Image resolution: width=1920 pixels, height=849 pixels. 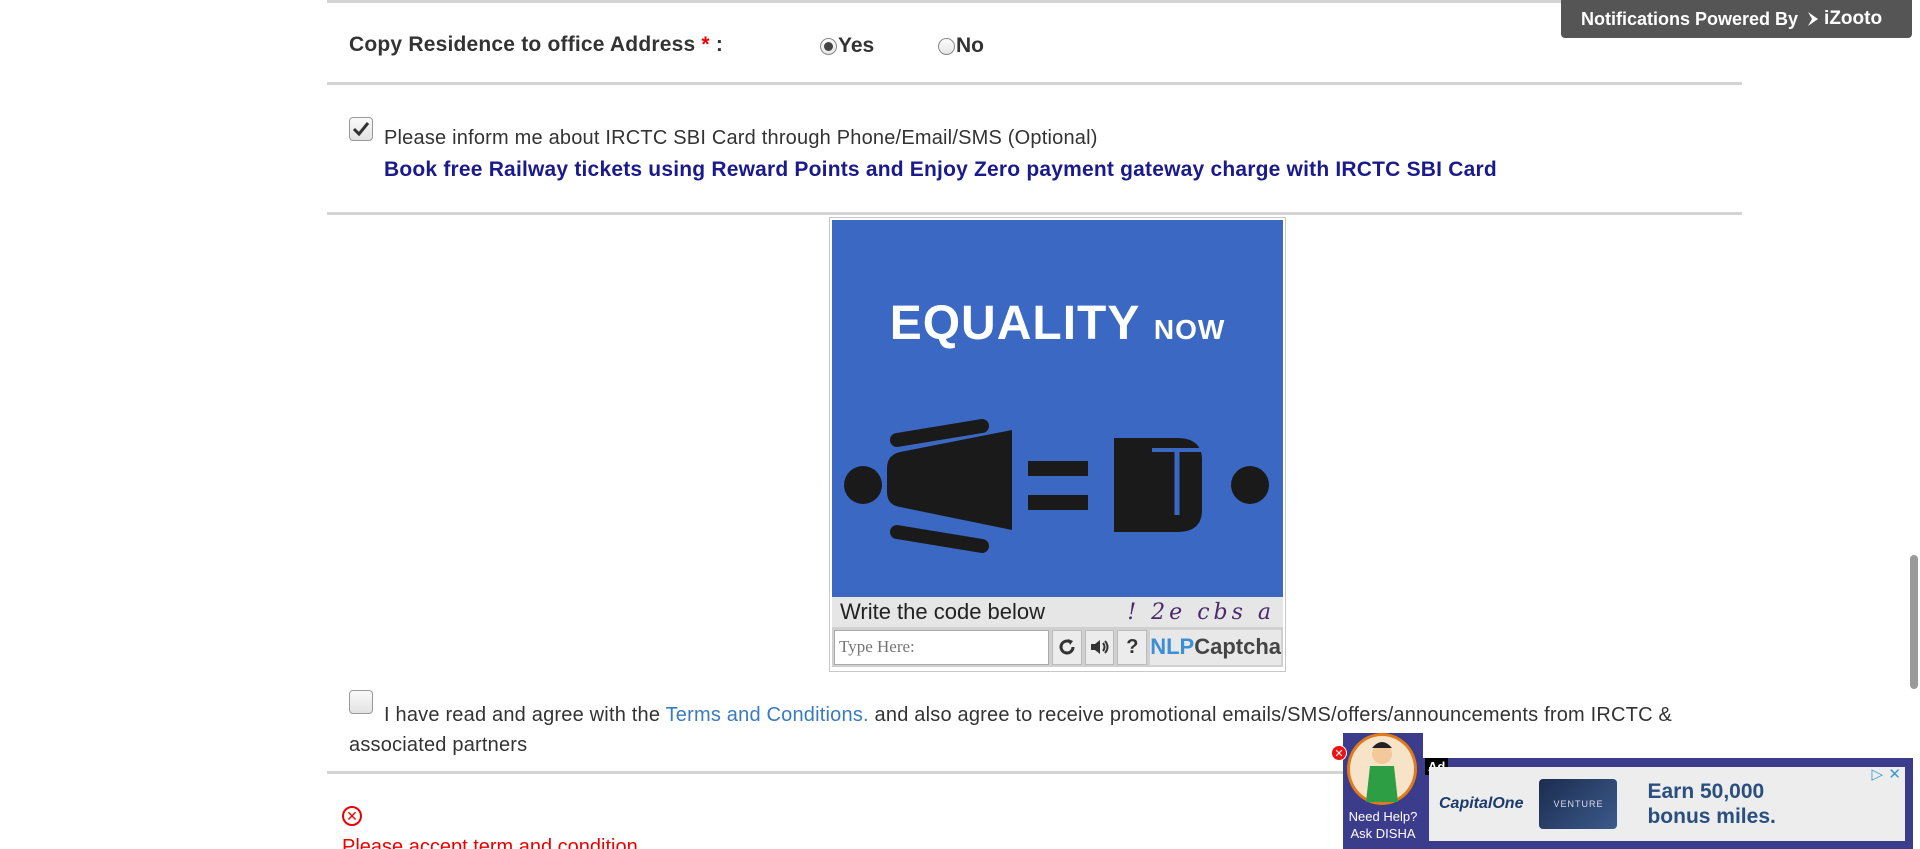 I want to click on captcha-code: ! 2e cbs a, so click(x=1201, y=612).